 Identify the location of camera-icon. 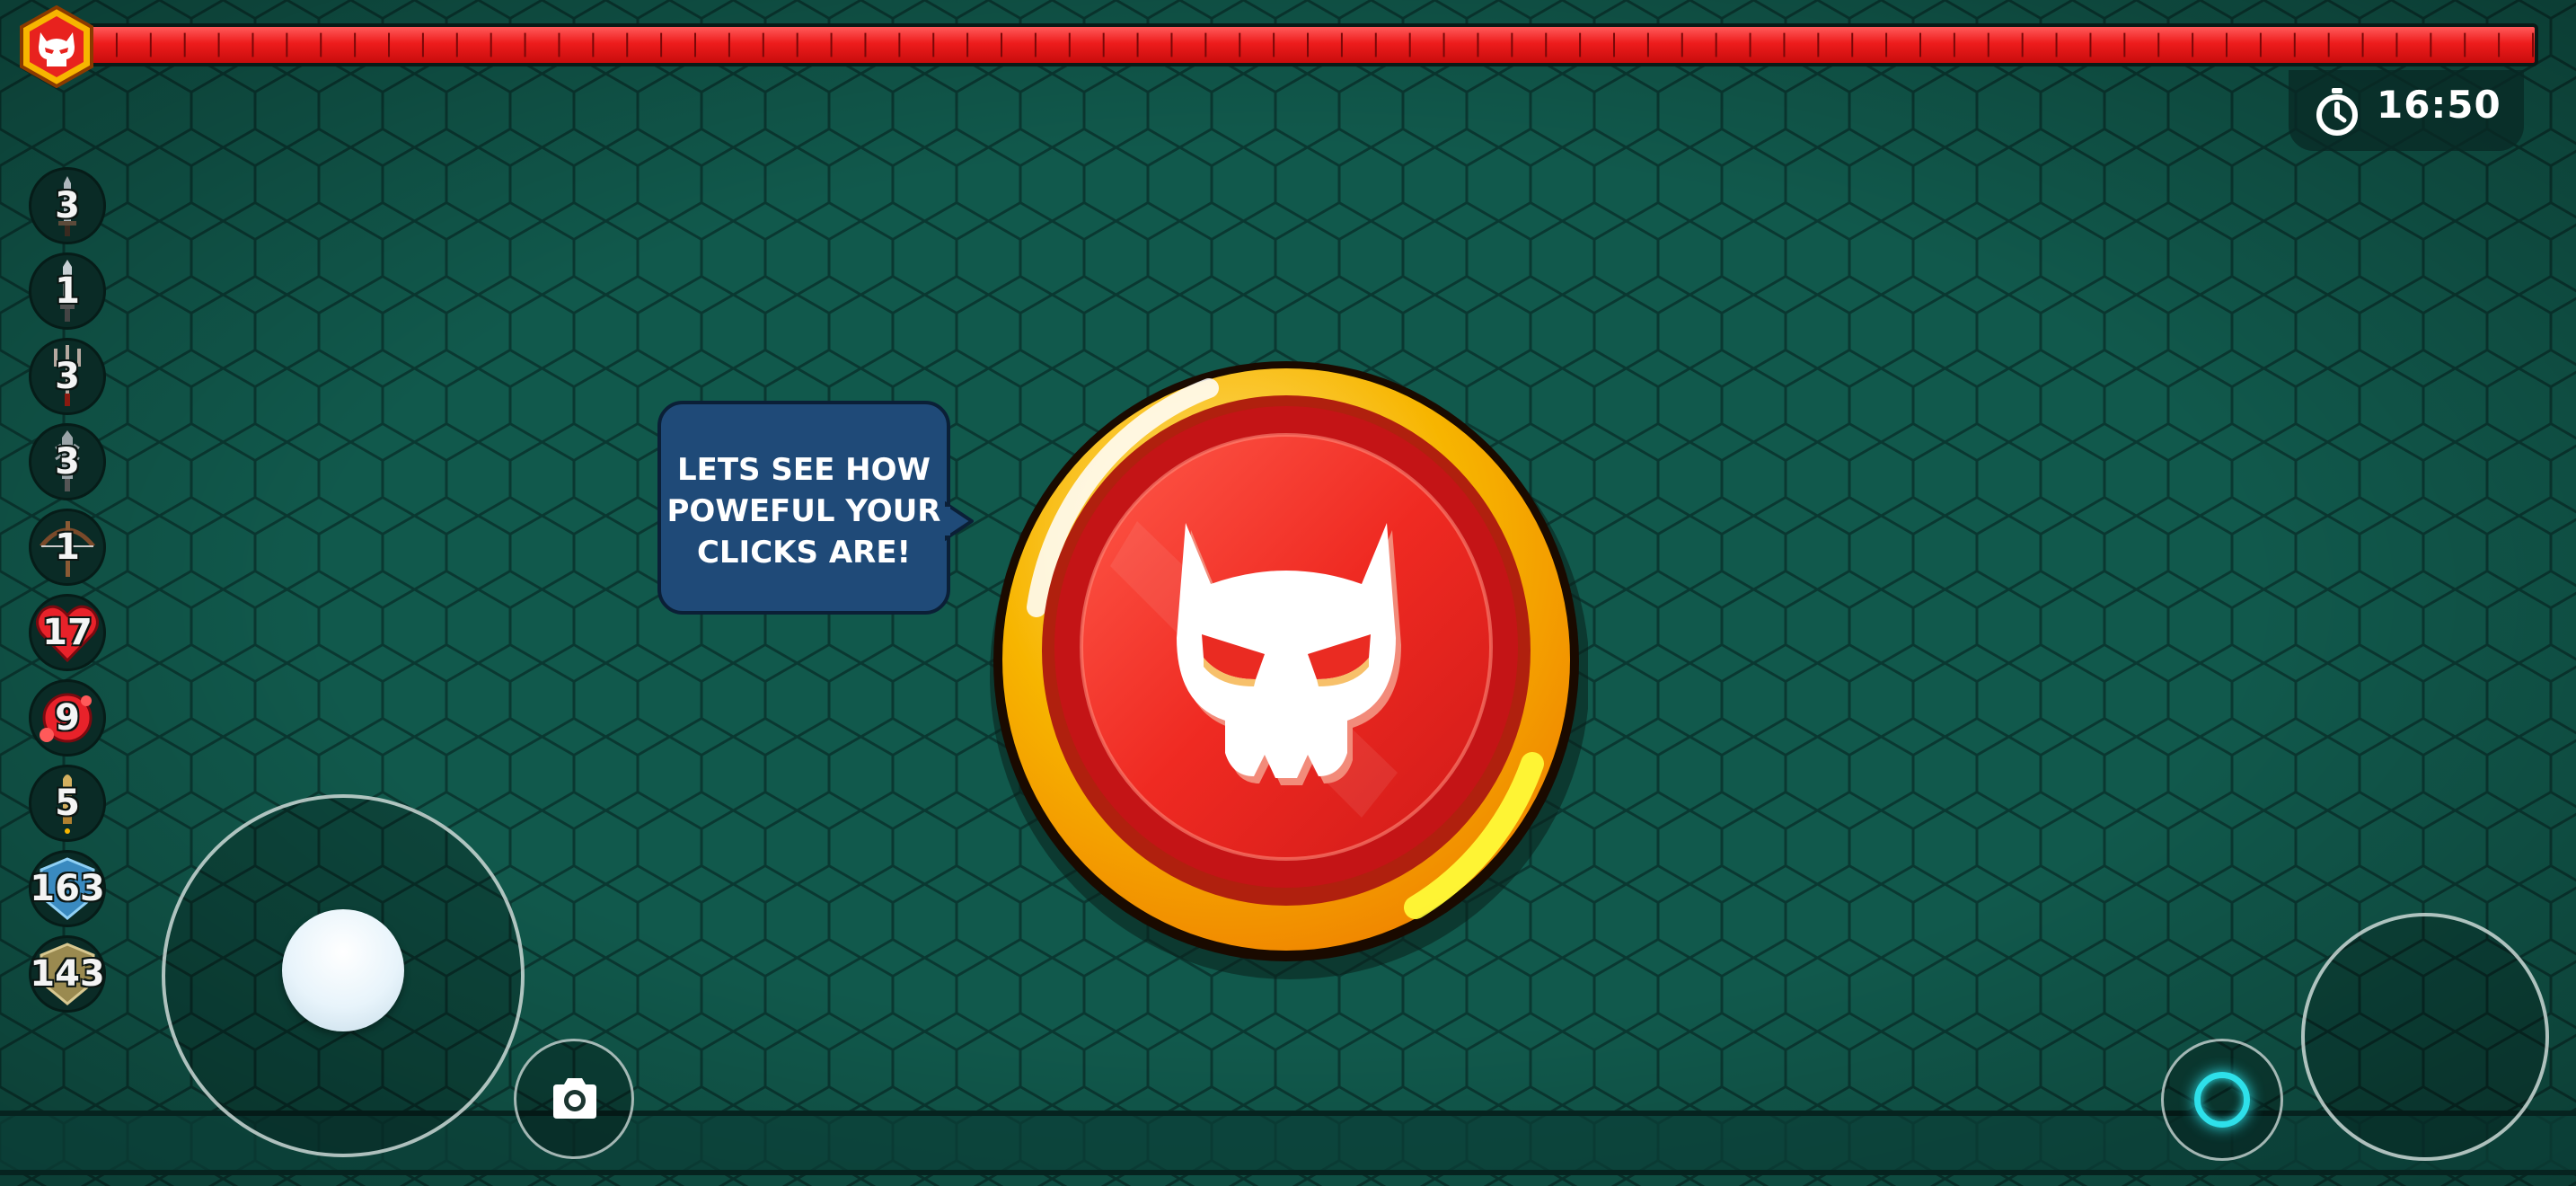
(574, 1098).